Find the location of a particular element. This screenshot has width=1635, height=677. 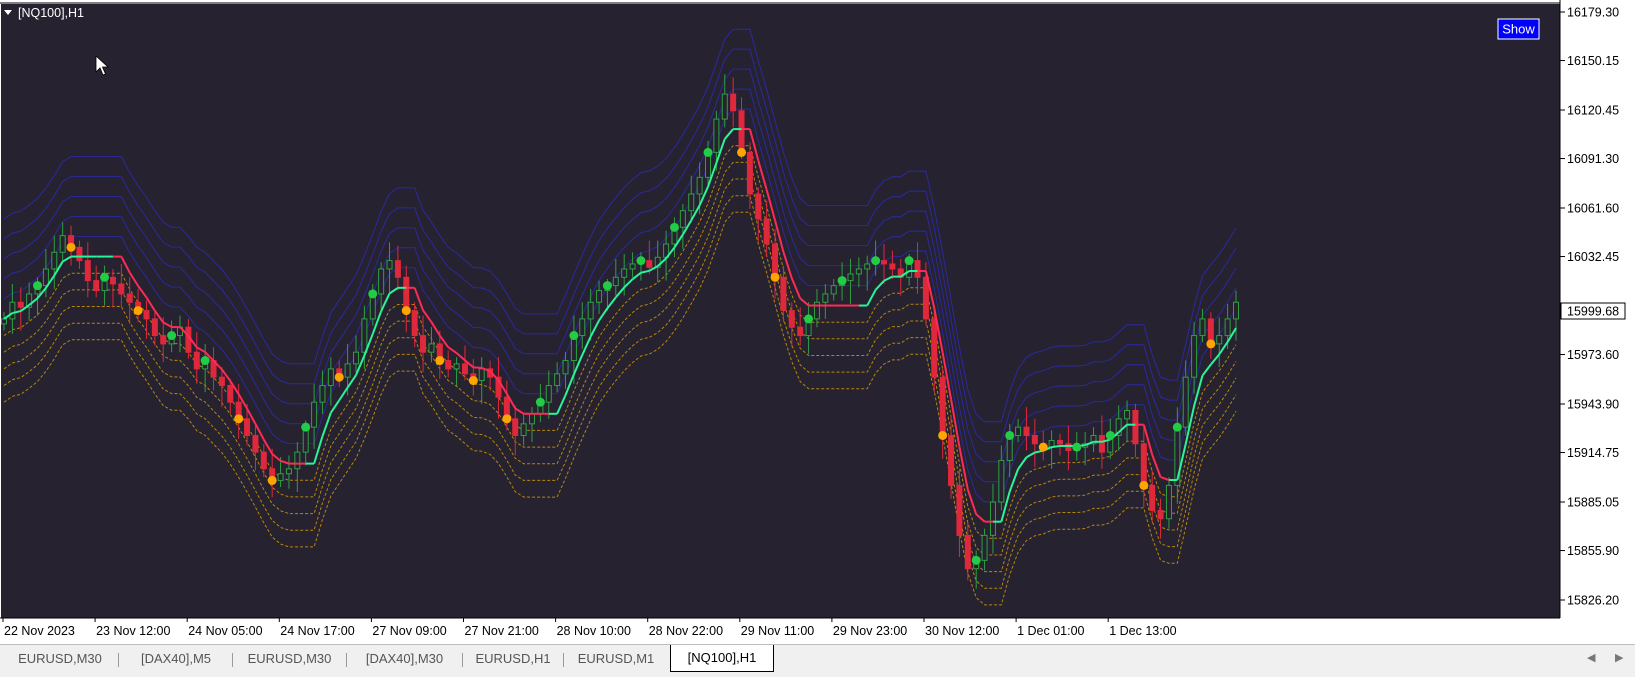

show-button: Show is located at coordinates (1518, 29).